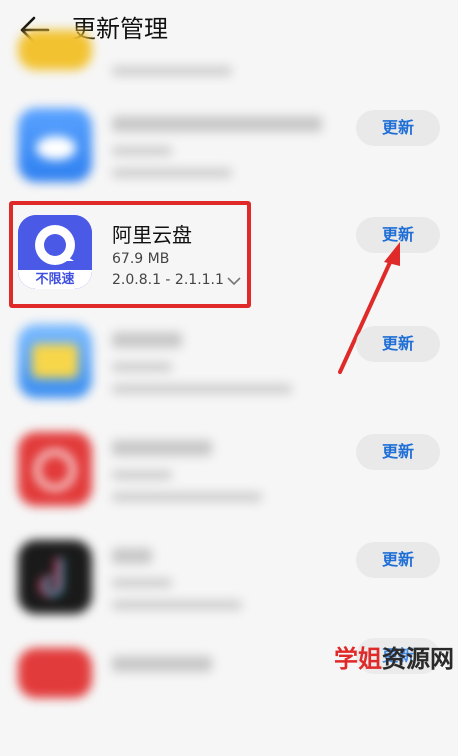 This screenshot has height=756, width=458. What do you see at coordinates (55, 577) in the screenshot?
I see `video-app-icon` at bounding box center [55, 577].